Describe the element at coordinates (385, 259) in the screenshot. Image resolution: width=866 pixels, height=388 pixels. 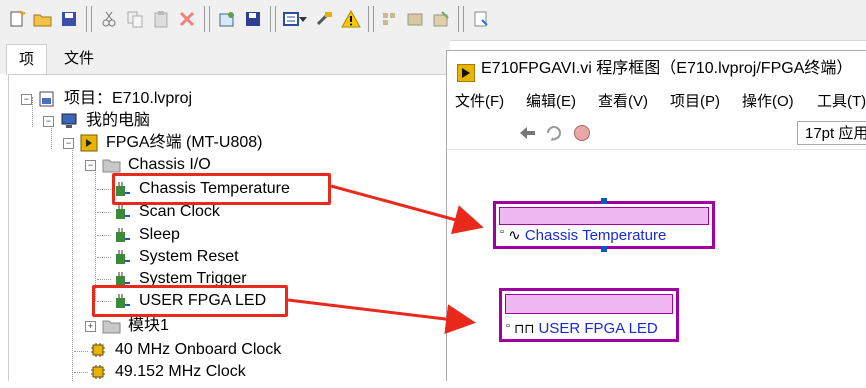
I see `annotation-arrows` at that location.